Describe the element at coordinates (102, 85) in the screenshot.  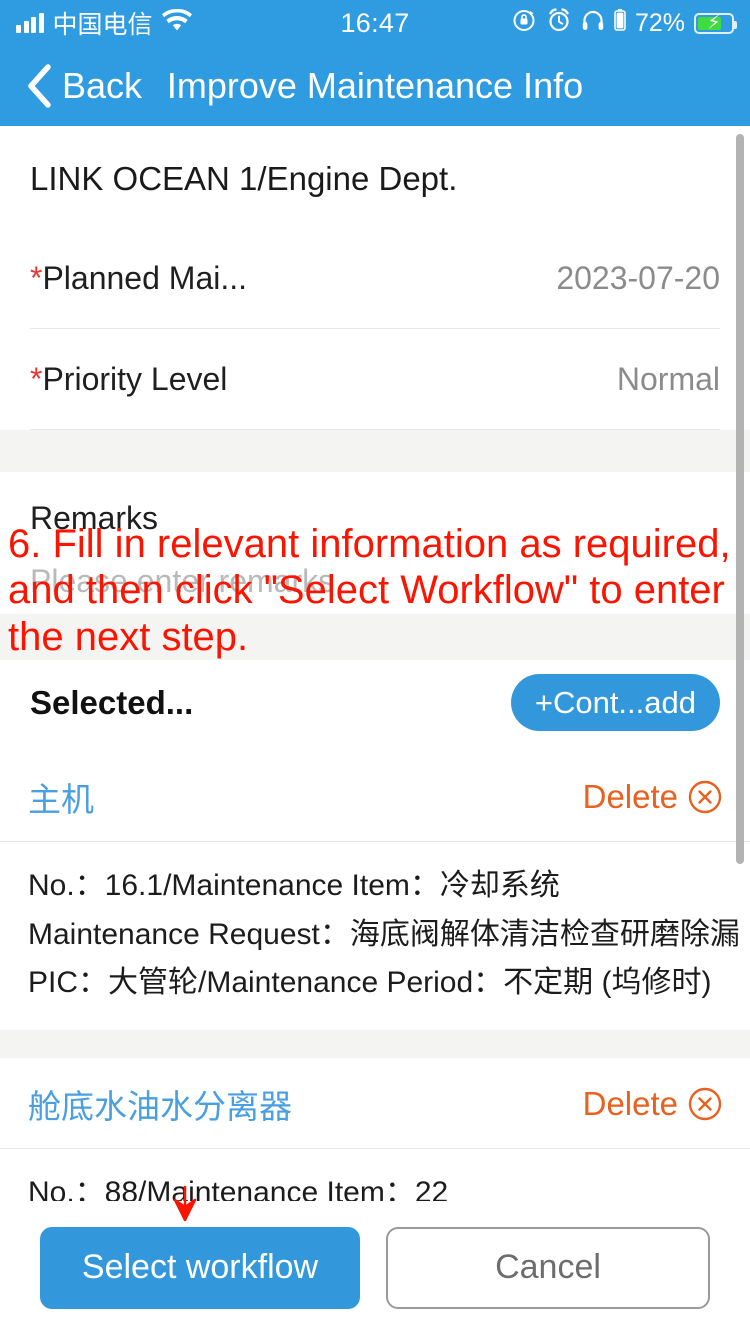
I see `back-label: Back` at that location.